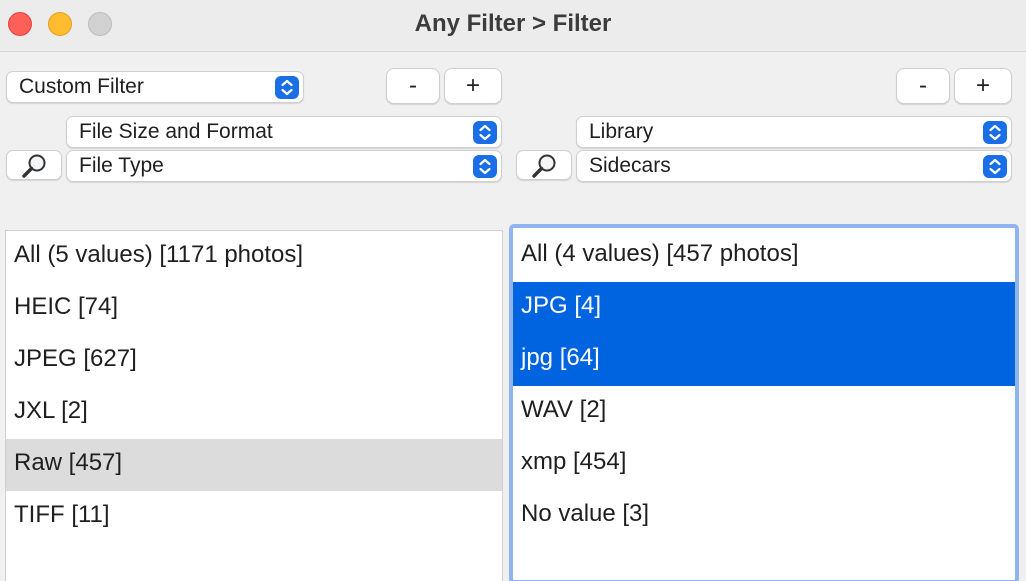  Describe the element at coordinates (284, 166) in the screenshot. I see `left-field-popup: File Type` at that location.